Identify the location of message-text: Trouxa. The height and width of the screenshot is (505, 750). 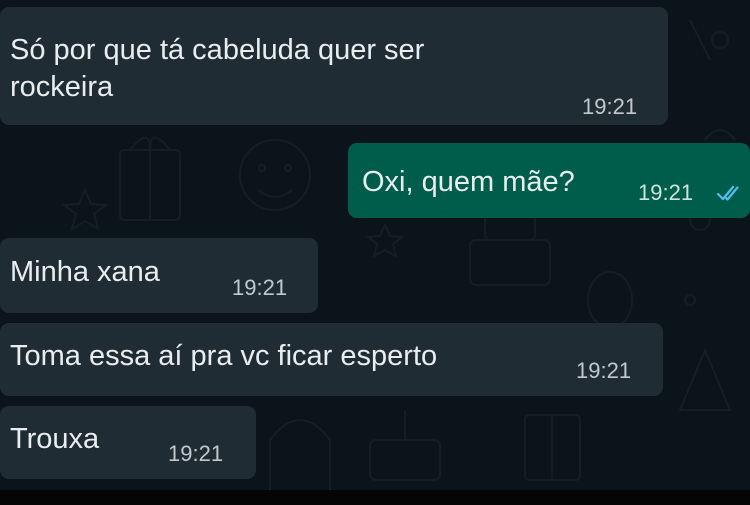
(55, 439).